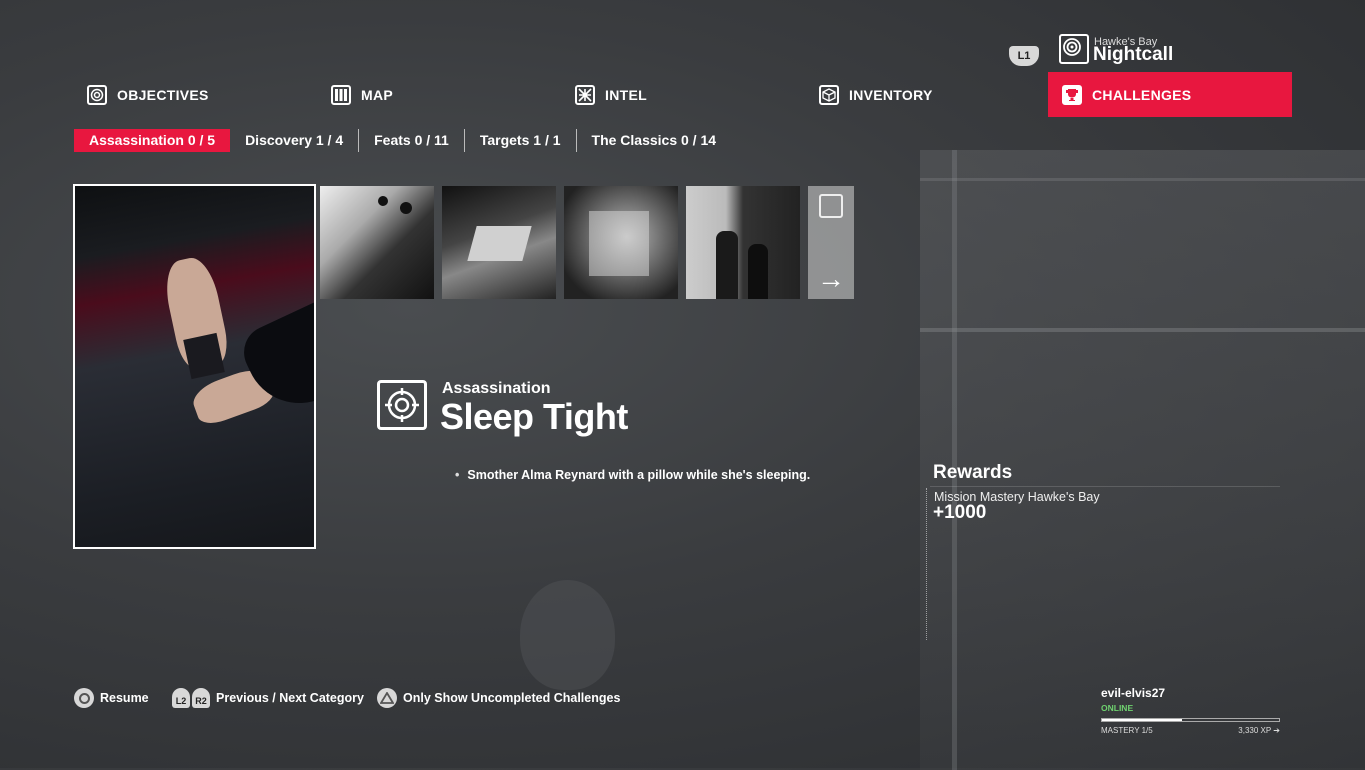 Image resolution: width=1365 pixels, height=770 pixels. What do you see at coordinates (585, 94) in the screenshot?
I see `intel-icon` at bounding box center [585, 94].